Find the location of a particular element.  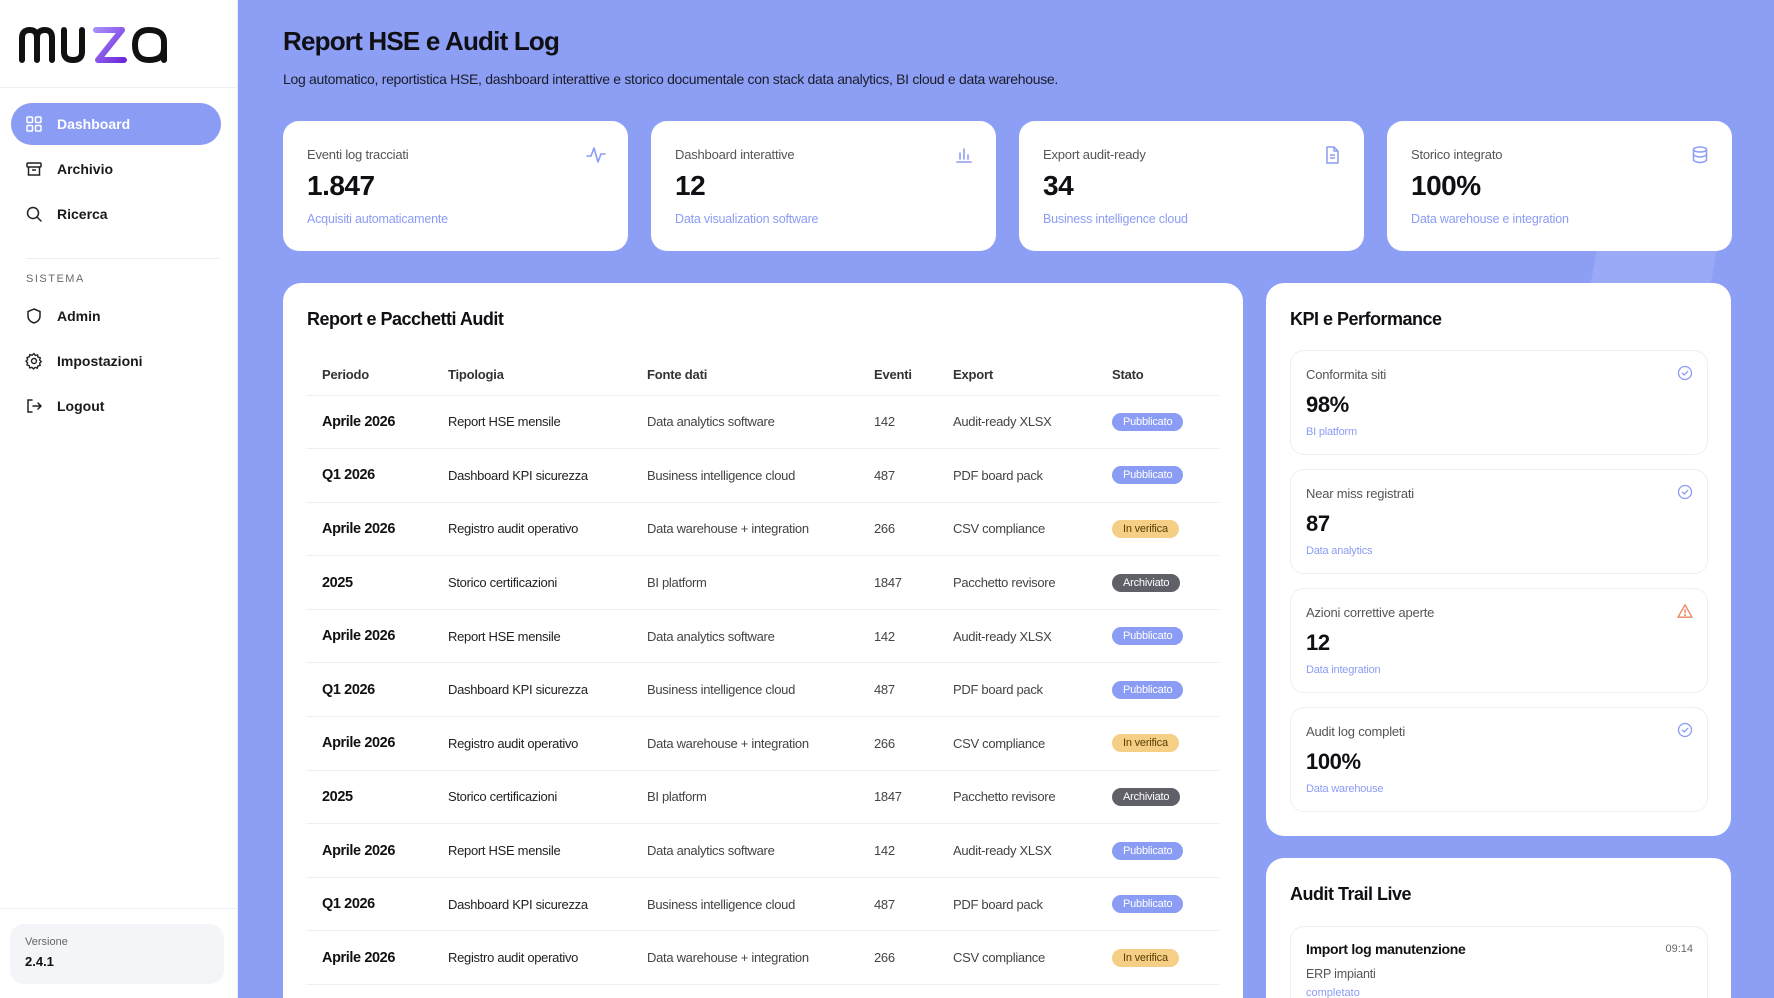

status-cell: Archiviato is located at coordinates (1158, 582).